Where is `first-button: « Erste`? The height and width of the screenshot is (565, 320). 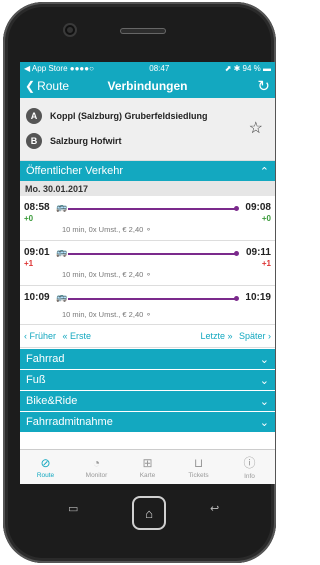 first-button: « Erste is located at coordinates (77, 336).